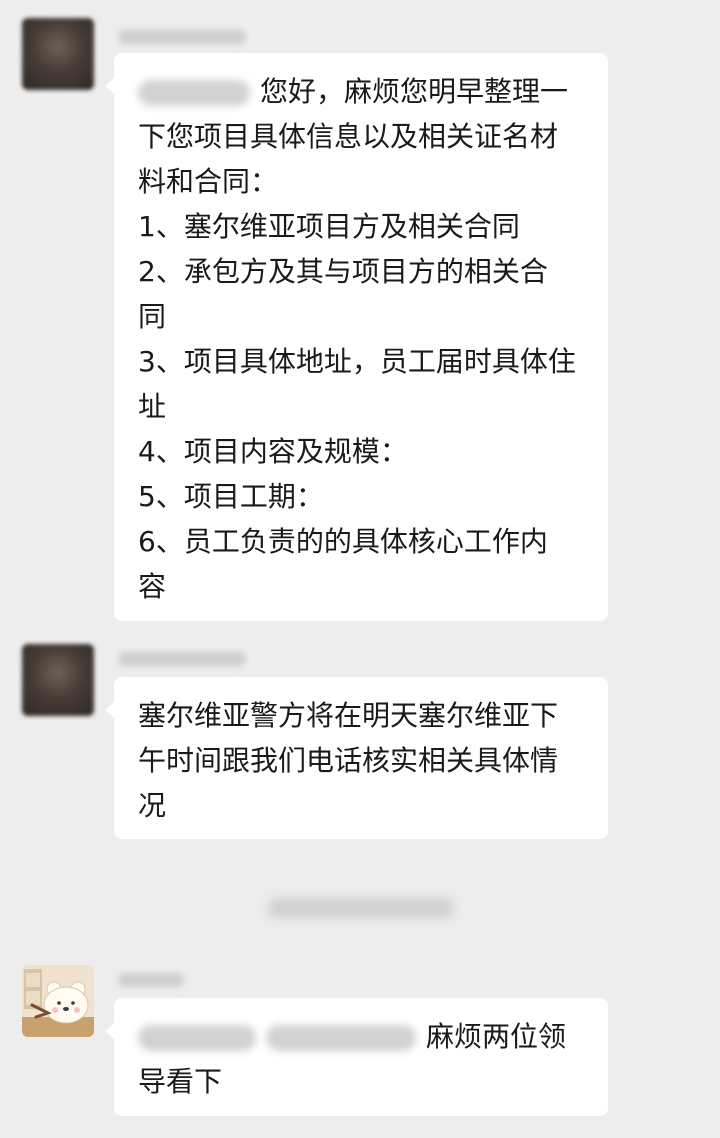  What do you see at coordinates (152, 586) in the screenshot?
I see `message-line: 容` at bounding box center [152, 586].